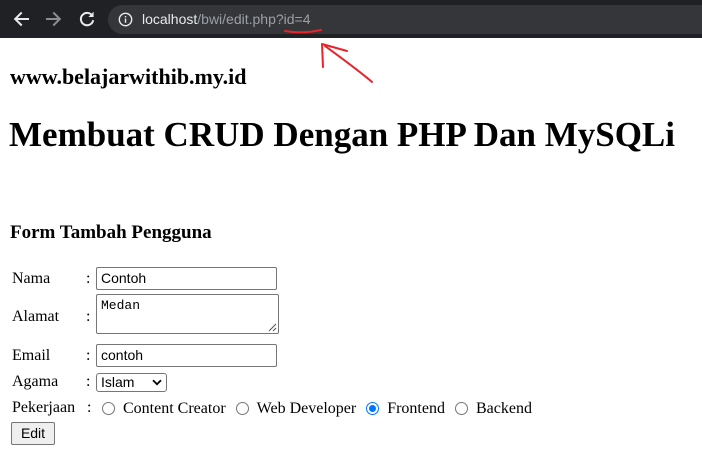 Image resolution: width=702 pixels, height=471 pixels. I want to click on nama-input: Contoh, so click(186, 278).